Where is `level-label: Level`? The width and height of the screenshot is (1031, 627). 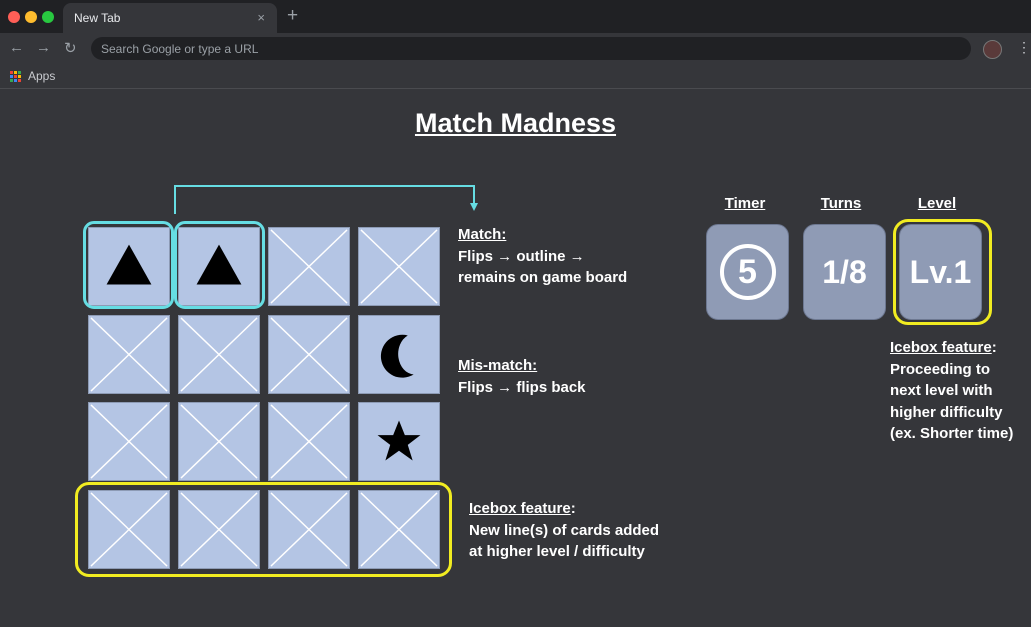
level-label: Level is located at coordinates (937, 203).